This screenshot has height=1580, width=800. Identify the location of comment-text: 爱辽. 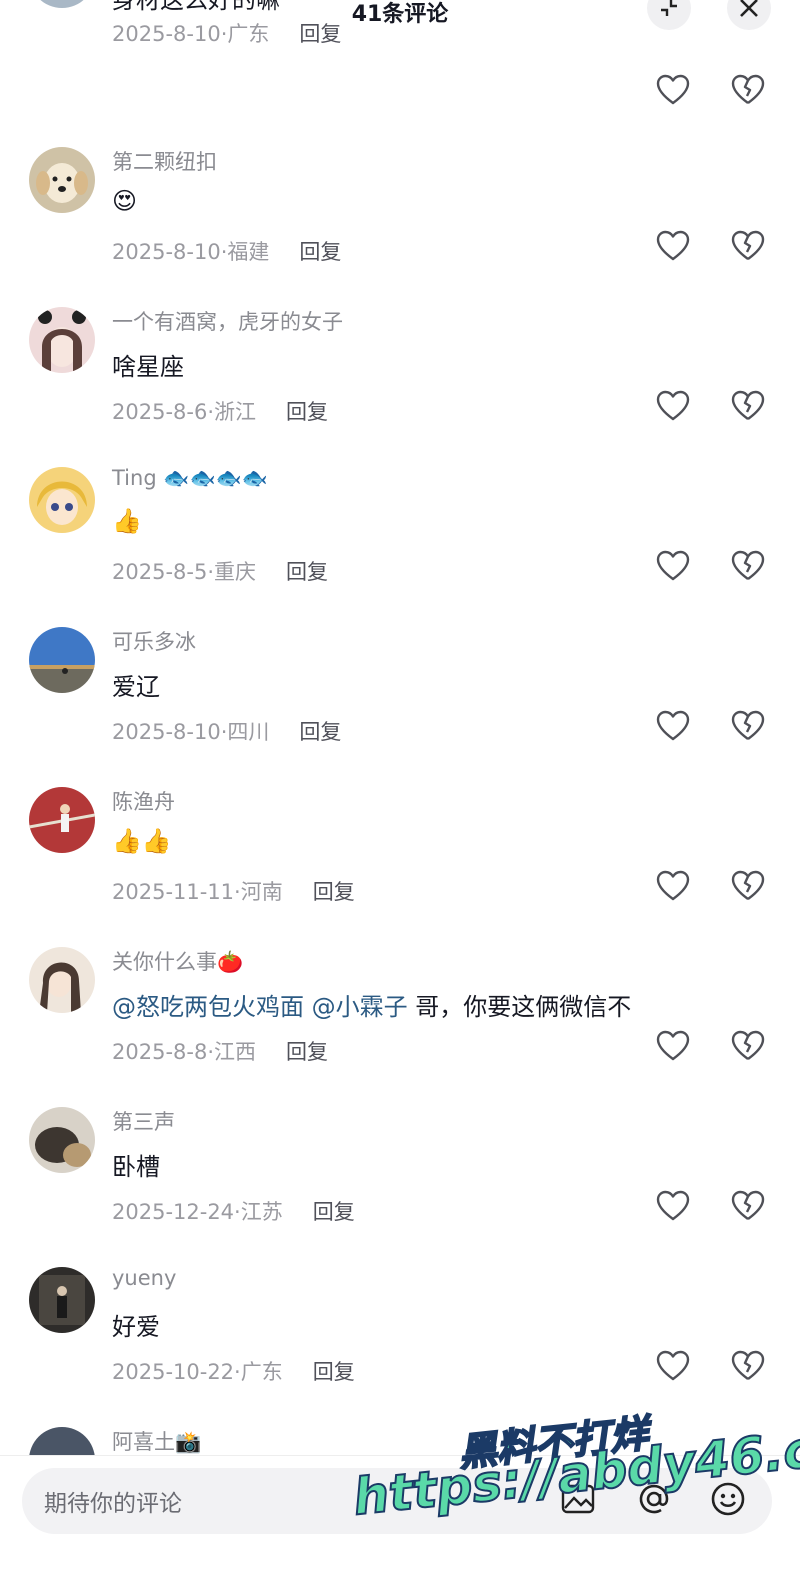
(136, 687).